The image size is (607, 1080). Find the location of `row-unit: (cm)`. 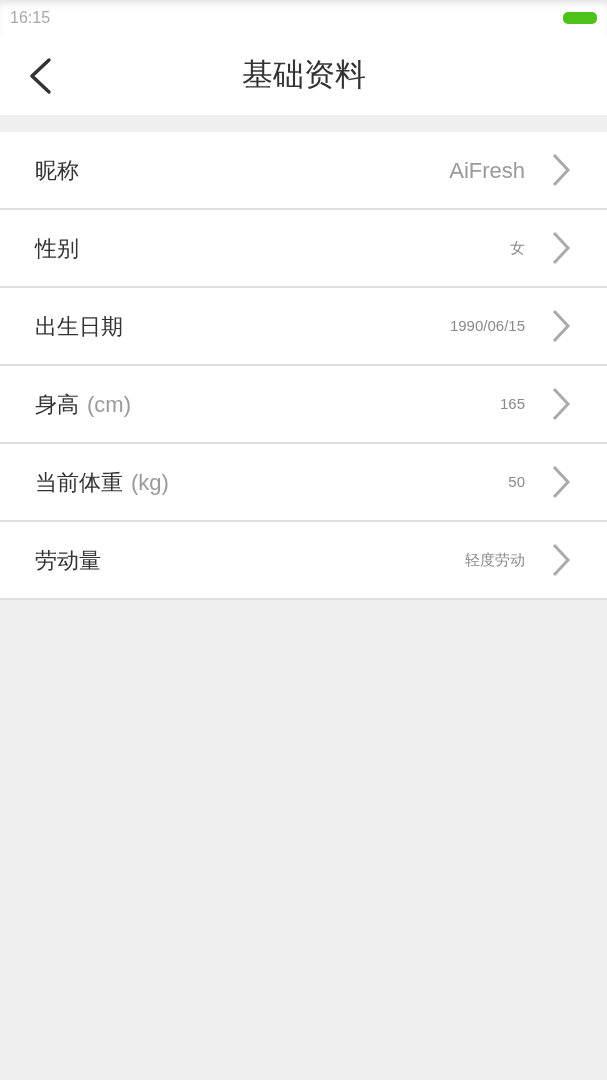

row-unit: (cm) is located at coordinates (109, 404).